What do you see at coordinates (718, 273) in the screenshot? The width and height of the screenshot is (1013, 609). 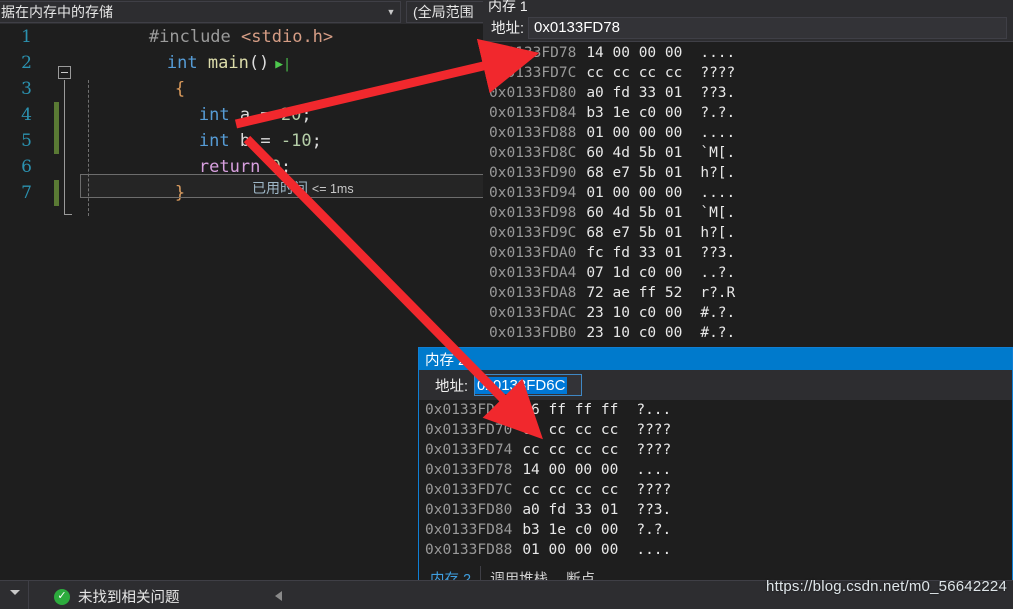 I see `memory-row-ascii: ..?.` at bounding box center [718, 273].